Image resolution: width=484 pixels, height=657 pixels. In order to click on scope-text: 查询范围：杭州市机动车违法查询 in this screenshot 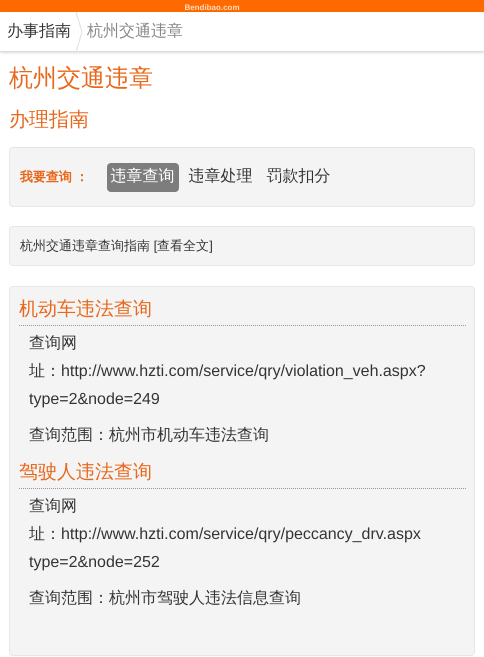, I will do `click(149, 436)`.